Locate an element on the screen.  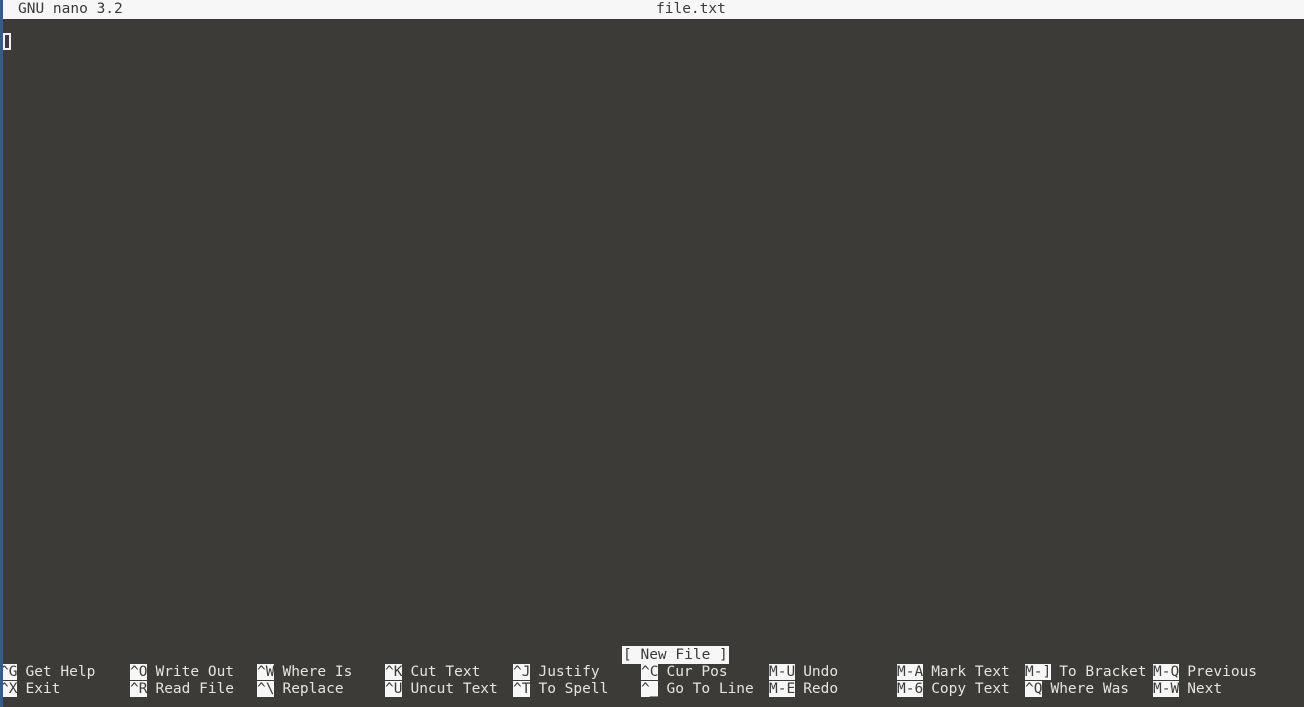
shortcut-label: Read File is located at coordinates (195, 689).